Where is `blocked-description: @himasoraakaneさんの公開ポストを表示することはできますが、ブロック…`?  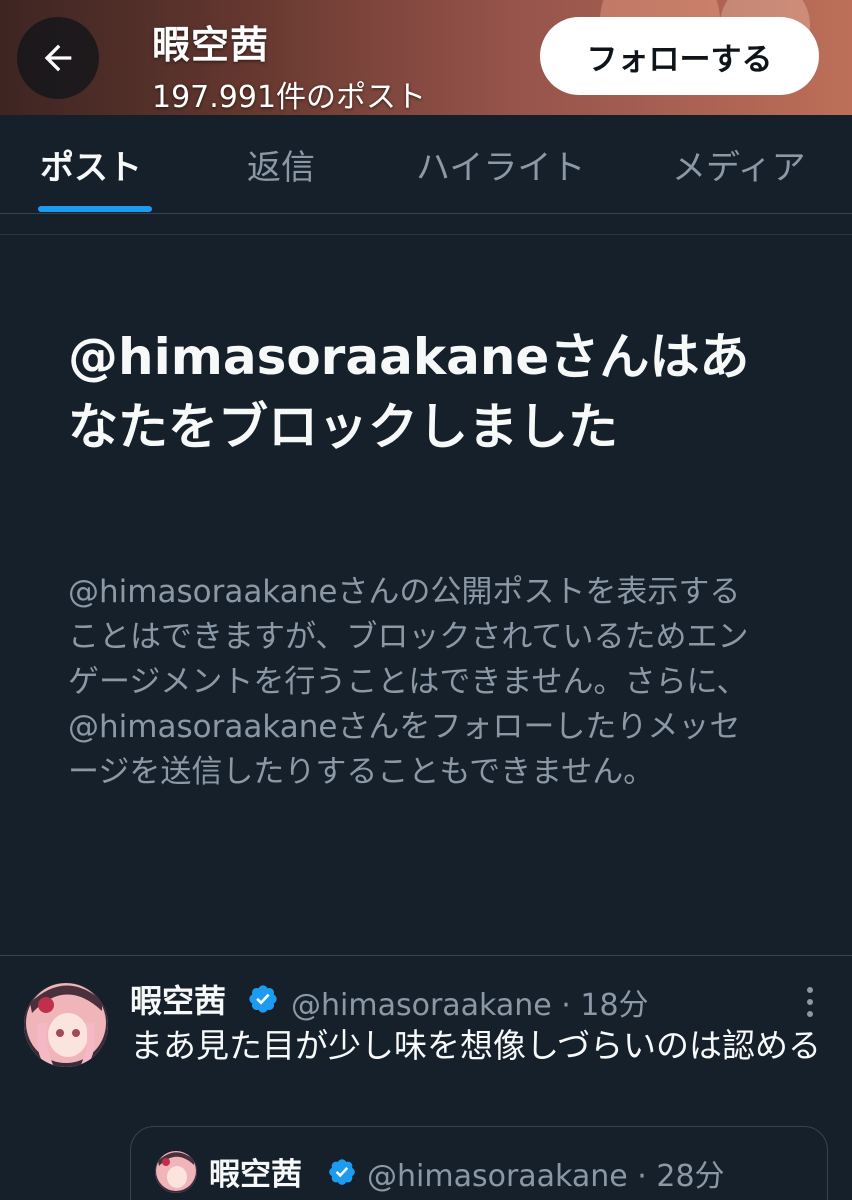 blocked-description: @himasoraakaneさんの公開ポストを表示することはできますが、ブロック… is located at coordinates (408, 682).